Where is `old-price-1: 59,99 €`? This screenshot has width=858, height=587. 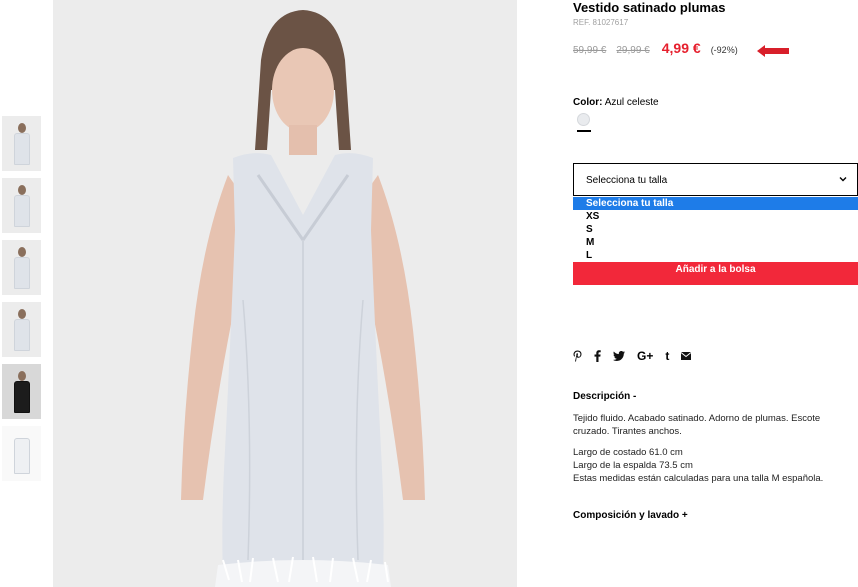 old-price-1: 59,99 € is located at coordinates (590, 50).